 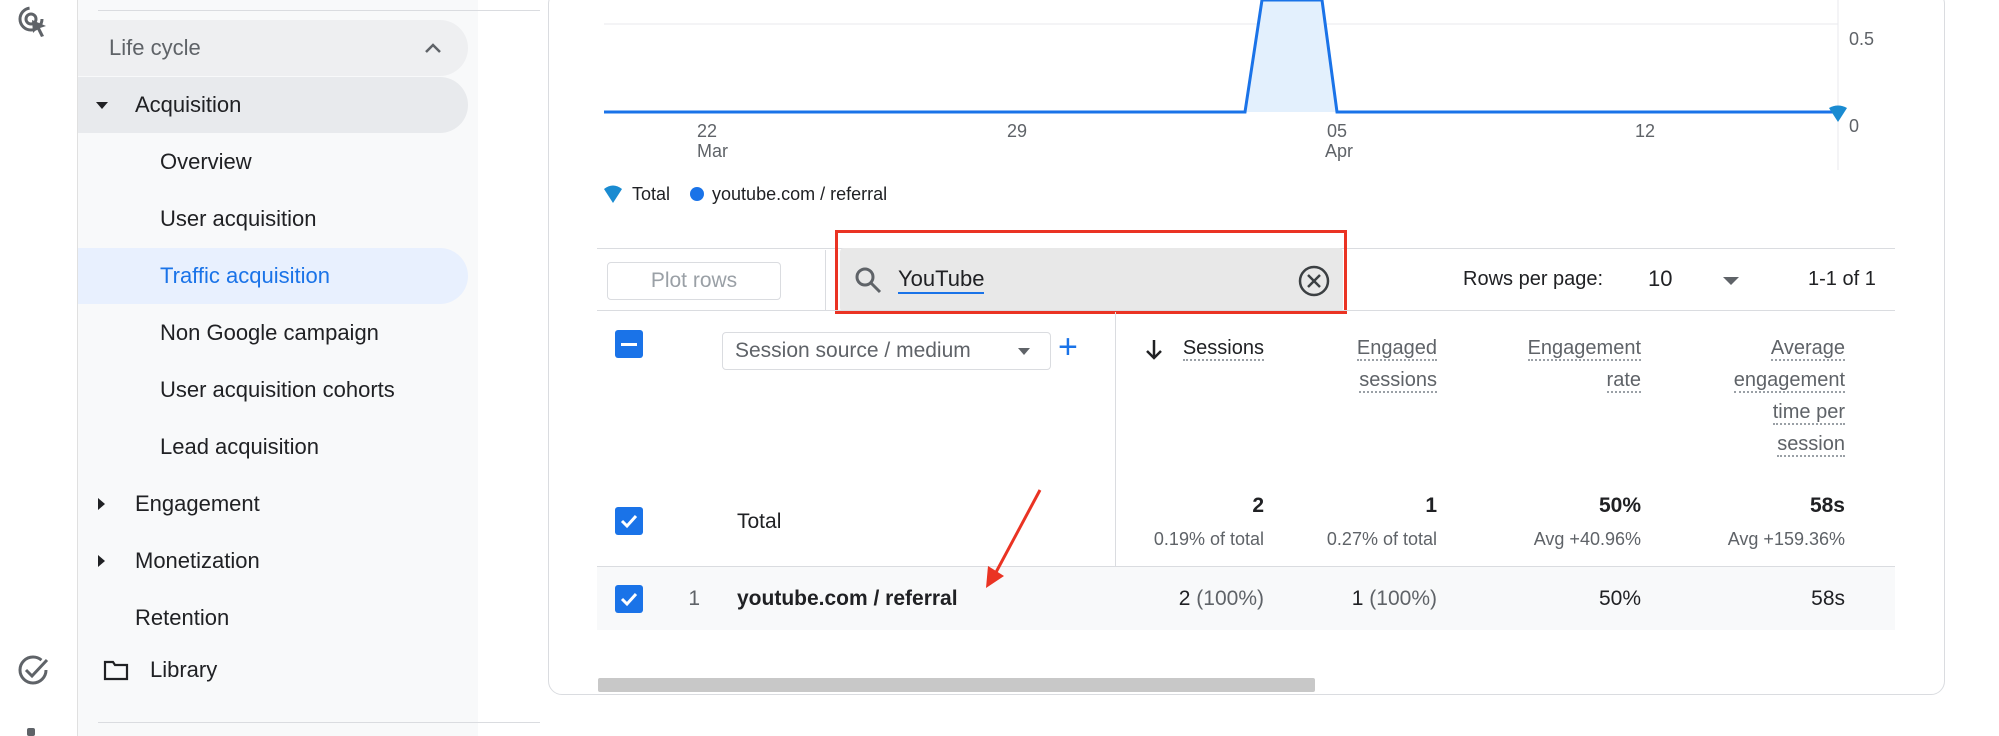 What do you see at coordinates (651, 193) in the screenshot?
I see `legend-total-label: Total` at bounding box center [651, 193].